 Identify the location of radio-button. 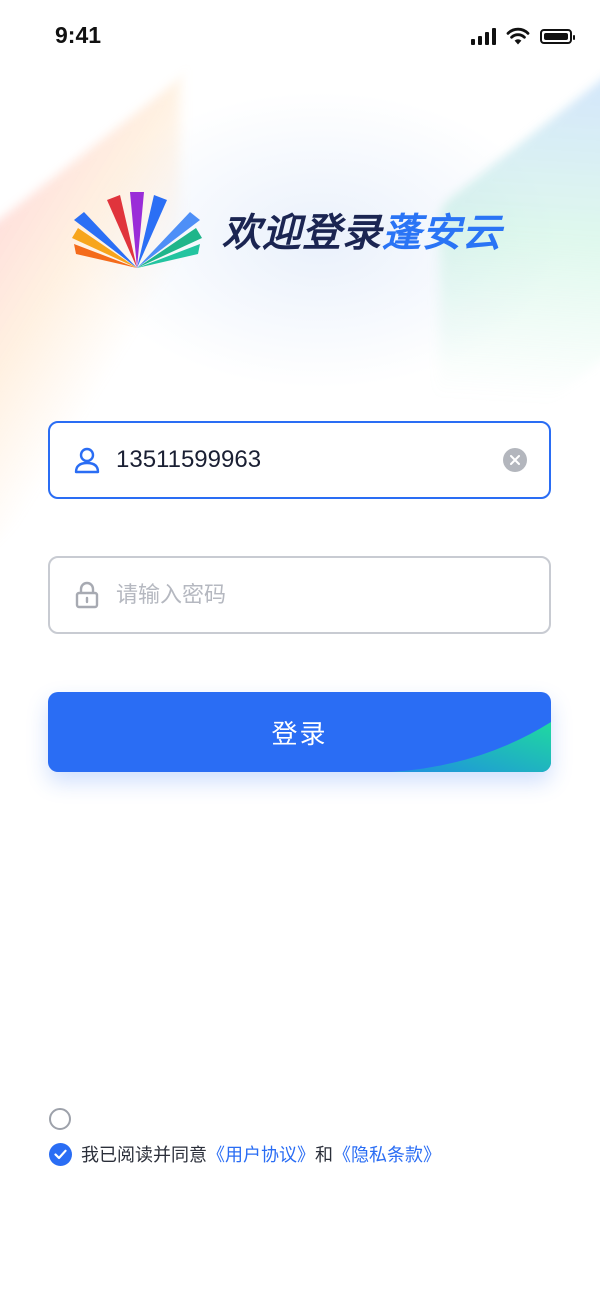
(60, 1119).